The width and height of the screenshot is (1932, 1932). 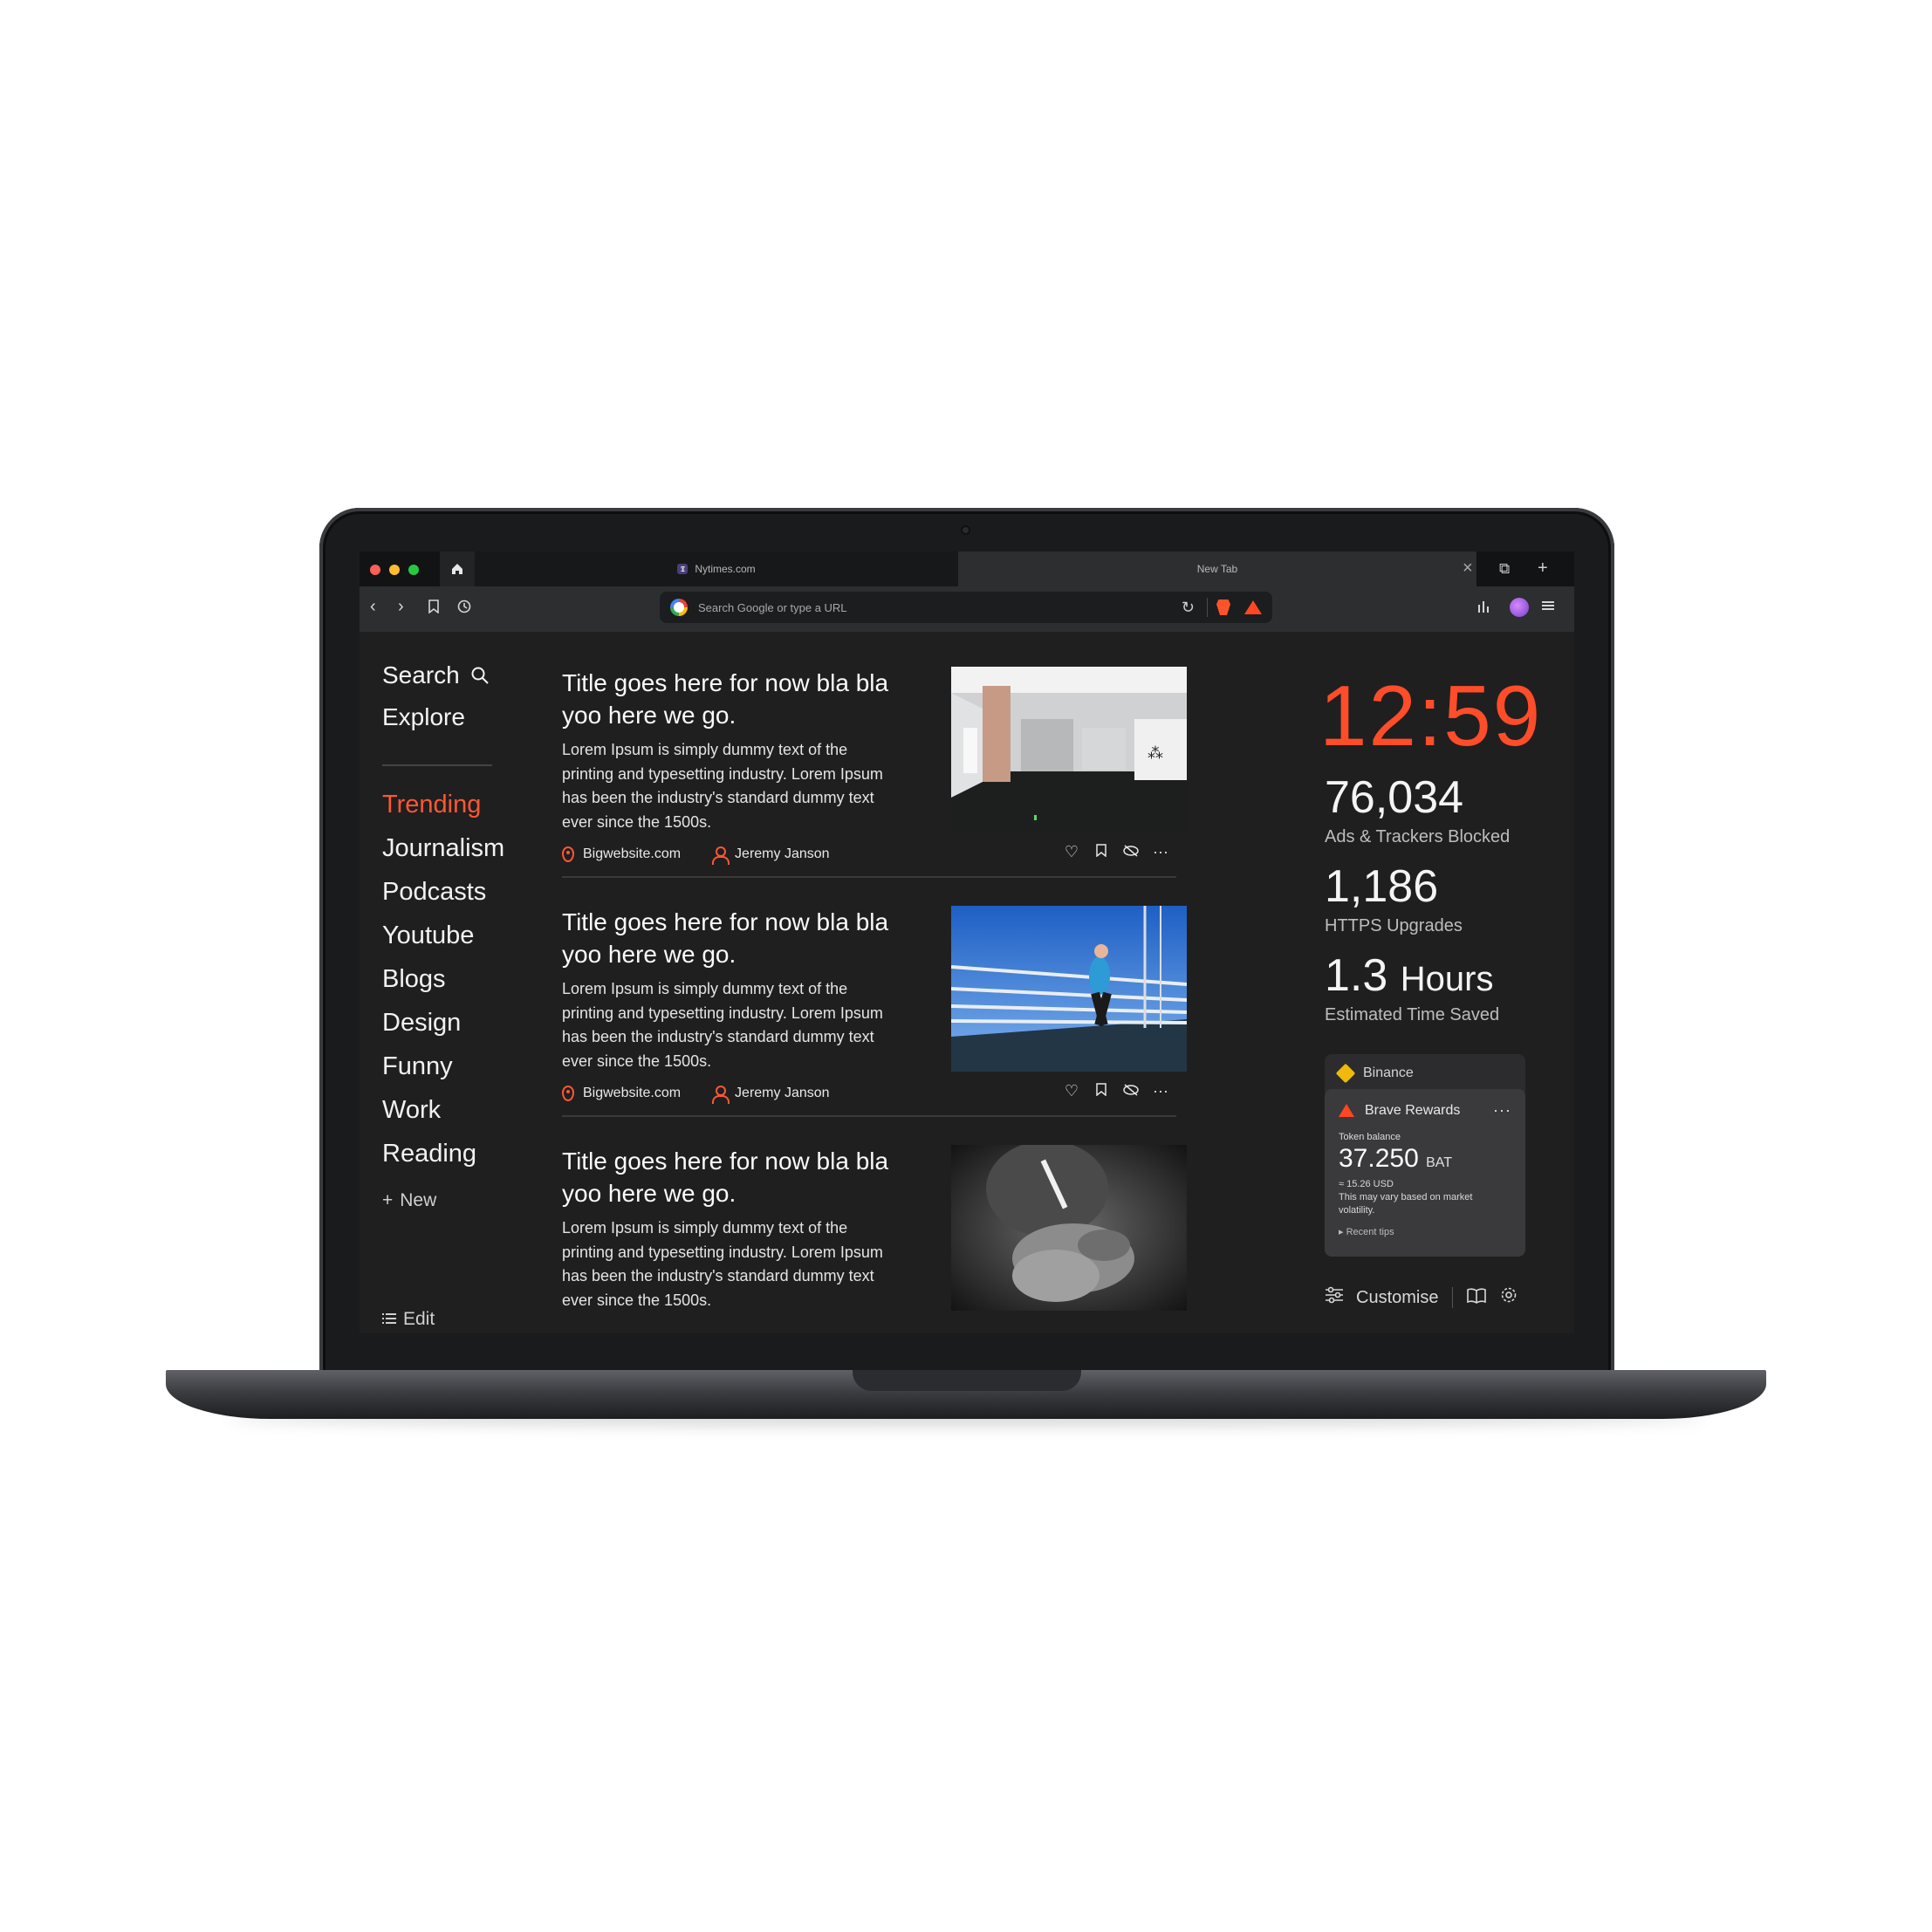 I want to click on sidebar-item-youtube: Youtube, so click(x=428, y=935).